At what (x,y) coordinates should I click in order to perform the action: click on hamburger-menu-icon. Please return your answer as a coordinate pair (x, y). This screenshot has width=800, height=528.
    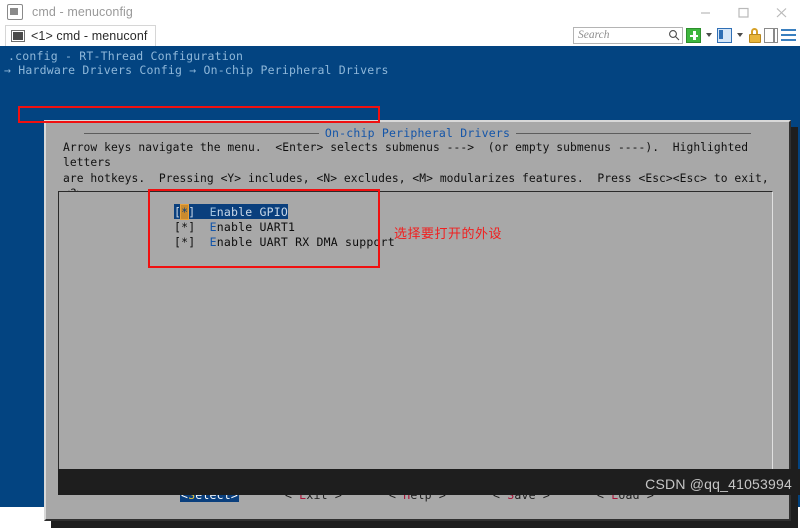
    Looking at the image, I should click on (788, 35).